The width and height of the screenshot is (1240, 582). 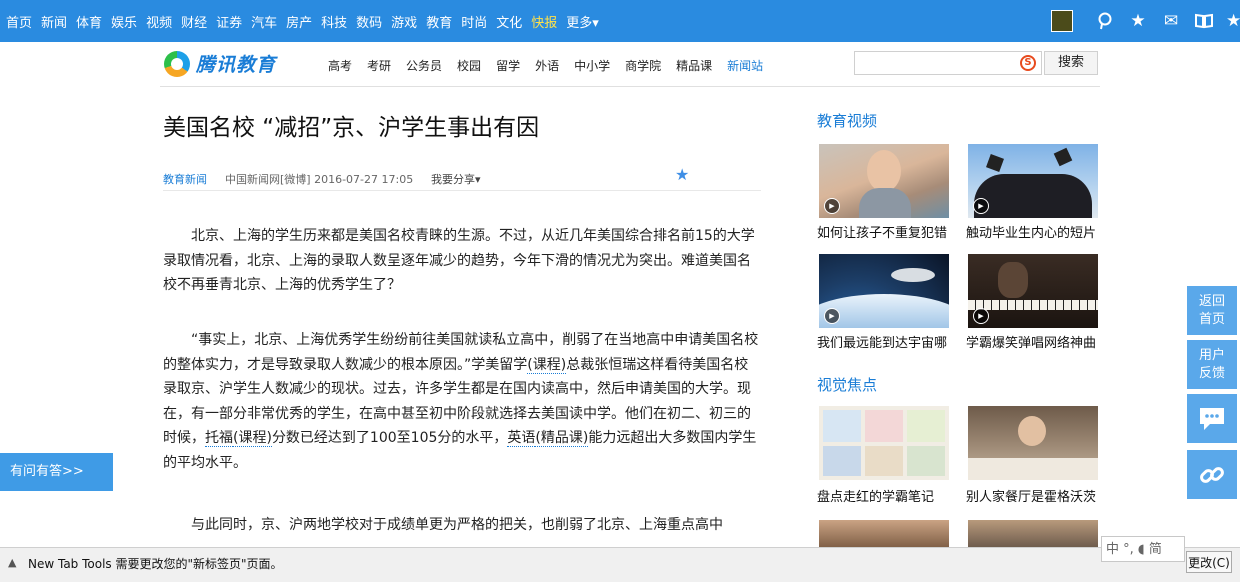 What do you see at coordinates (521, 438) in the screenshot?
I see `english-link: 英语` at bounding box center [521, 438].